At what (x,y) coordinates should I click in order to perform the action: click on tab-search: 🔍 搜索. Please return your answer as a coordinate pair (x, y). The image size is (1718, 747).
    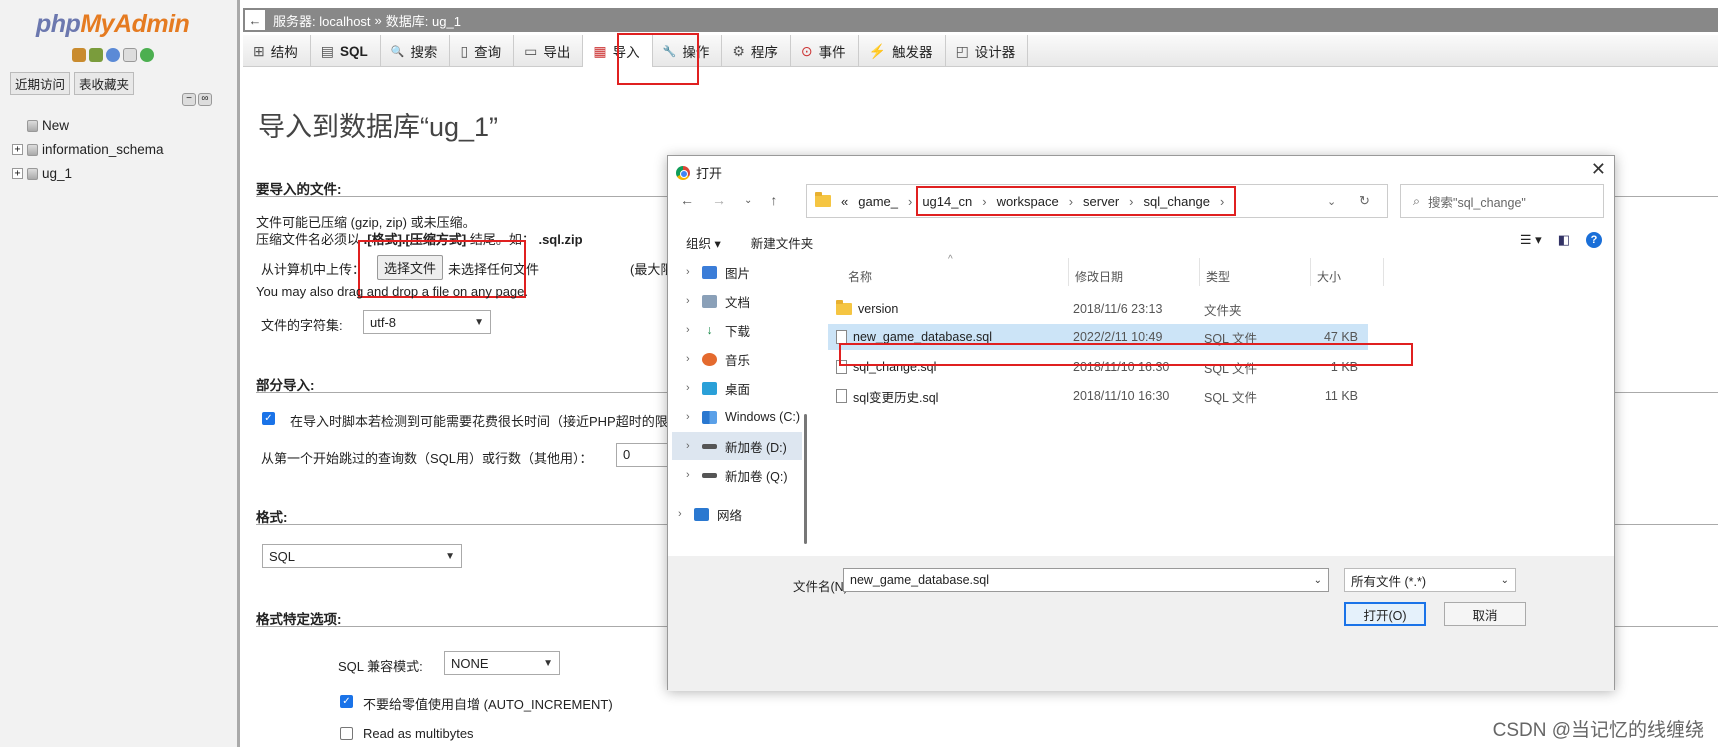
    Looking at the image, I should click on (416, 51).